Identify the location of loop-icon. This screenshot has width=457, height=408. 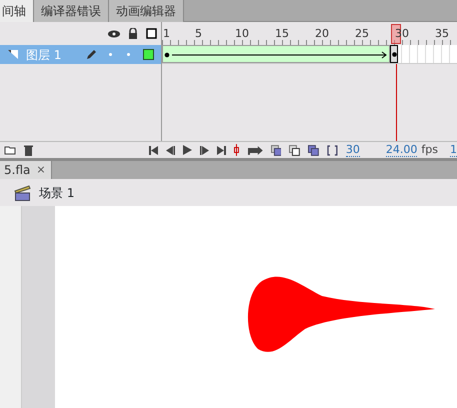
(254, 150).